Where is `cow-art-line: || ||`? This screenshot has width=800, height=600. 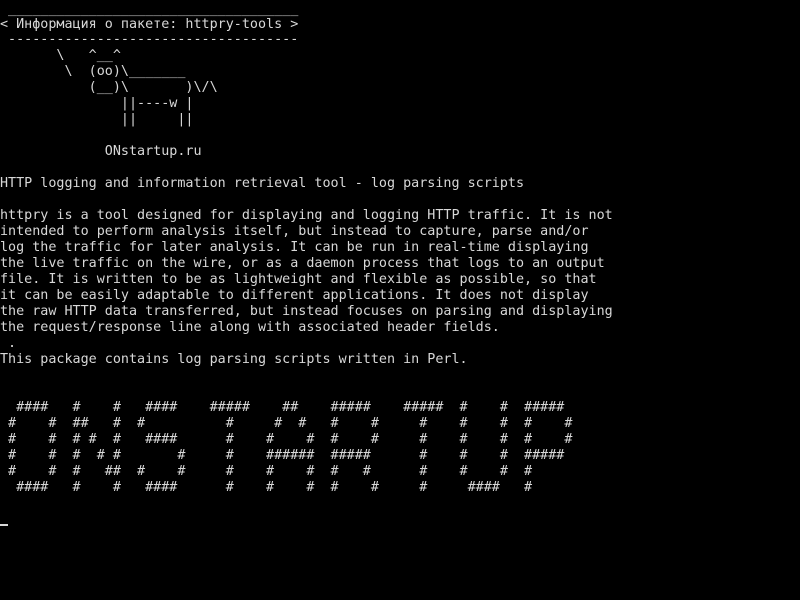 cow-art-line: || || is located at coordinates (97, 119).